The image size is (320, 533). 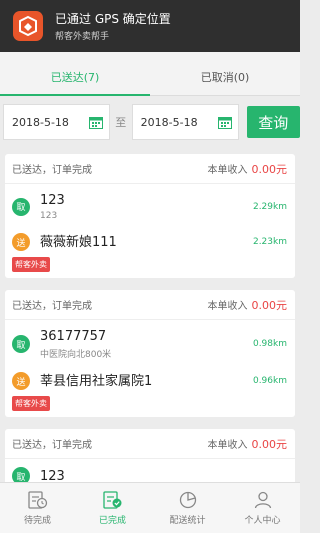 What do you see at coordinates (225, 73) in the screenshot?
I see `tab-cancelled: 已取消(0)` at bounding box center [225, 73].